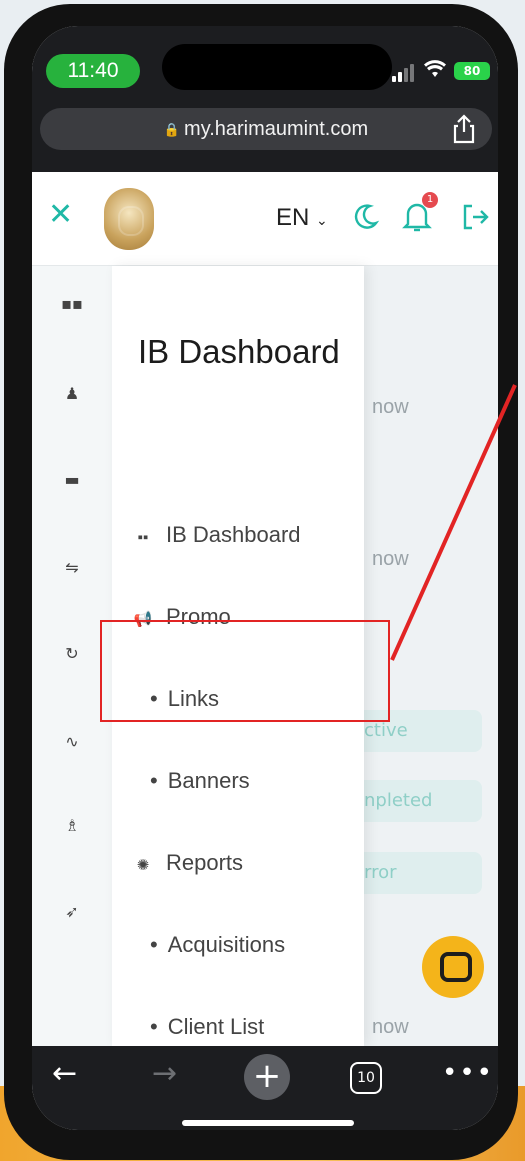  I want to click on highlight-box, so click(245, 671).